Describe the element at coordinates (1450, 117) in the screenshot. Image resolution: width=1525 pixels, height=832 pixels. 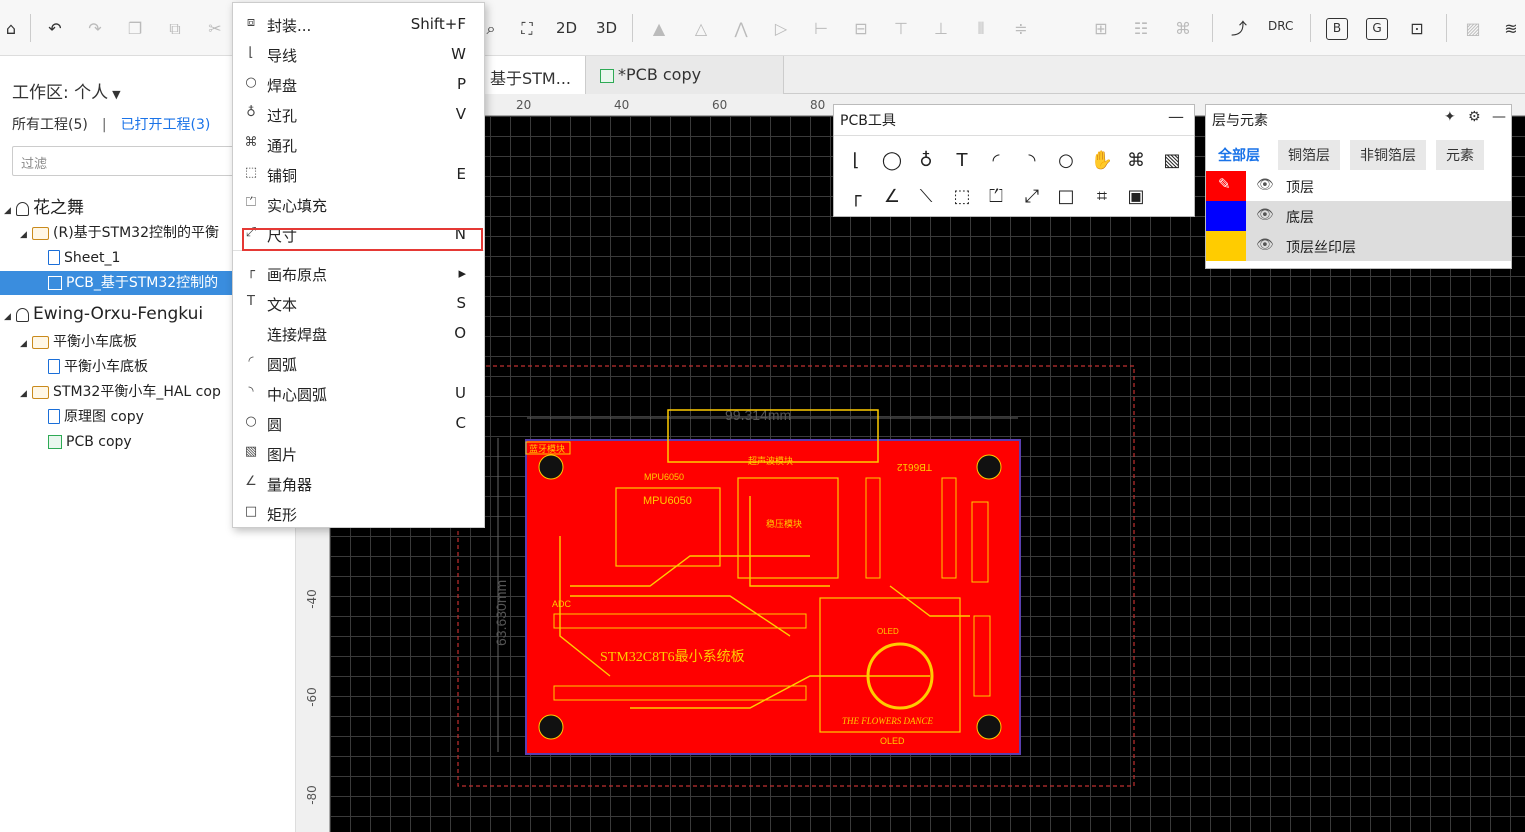
I see `pin-icon: ✦` at that location.